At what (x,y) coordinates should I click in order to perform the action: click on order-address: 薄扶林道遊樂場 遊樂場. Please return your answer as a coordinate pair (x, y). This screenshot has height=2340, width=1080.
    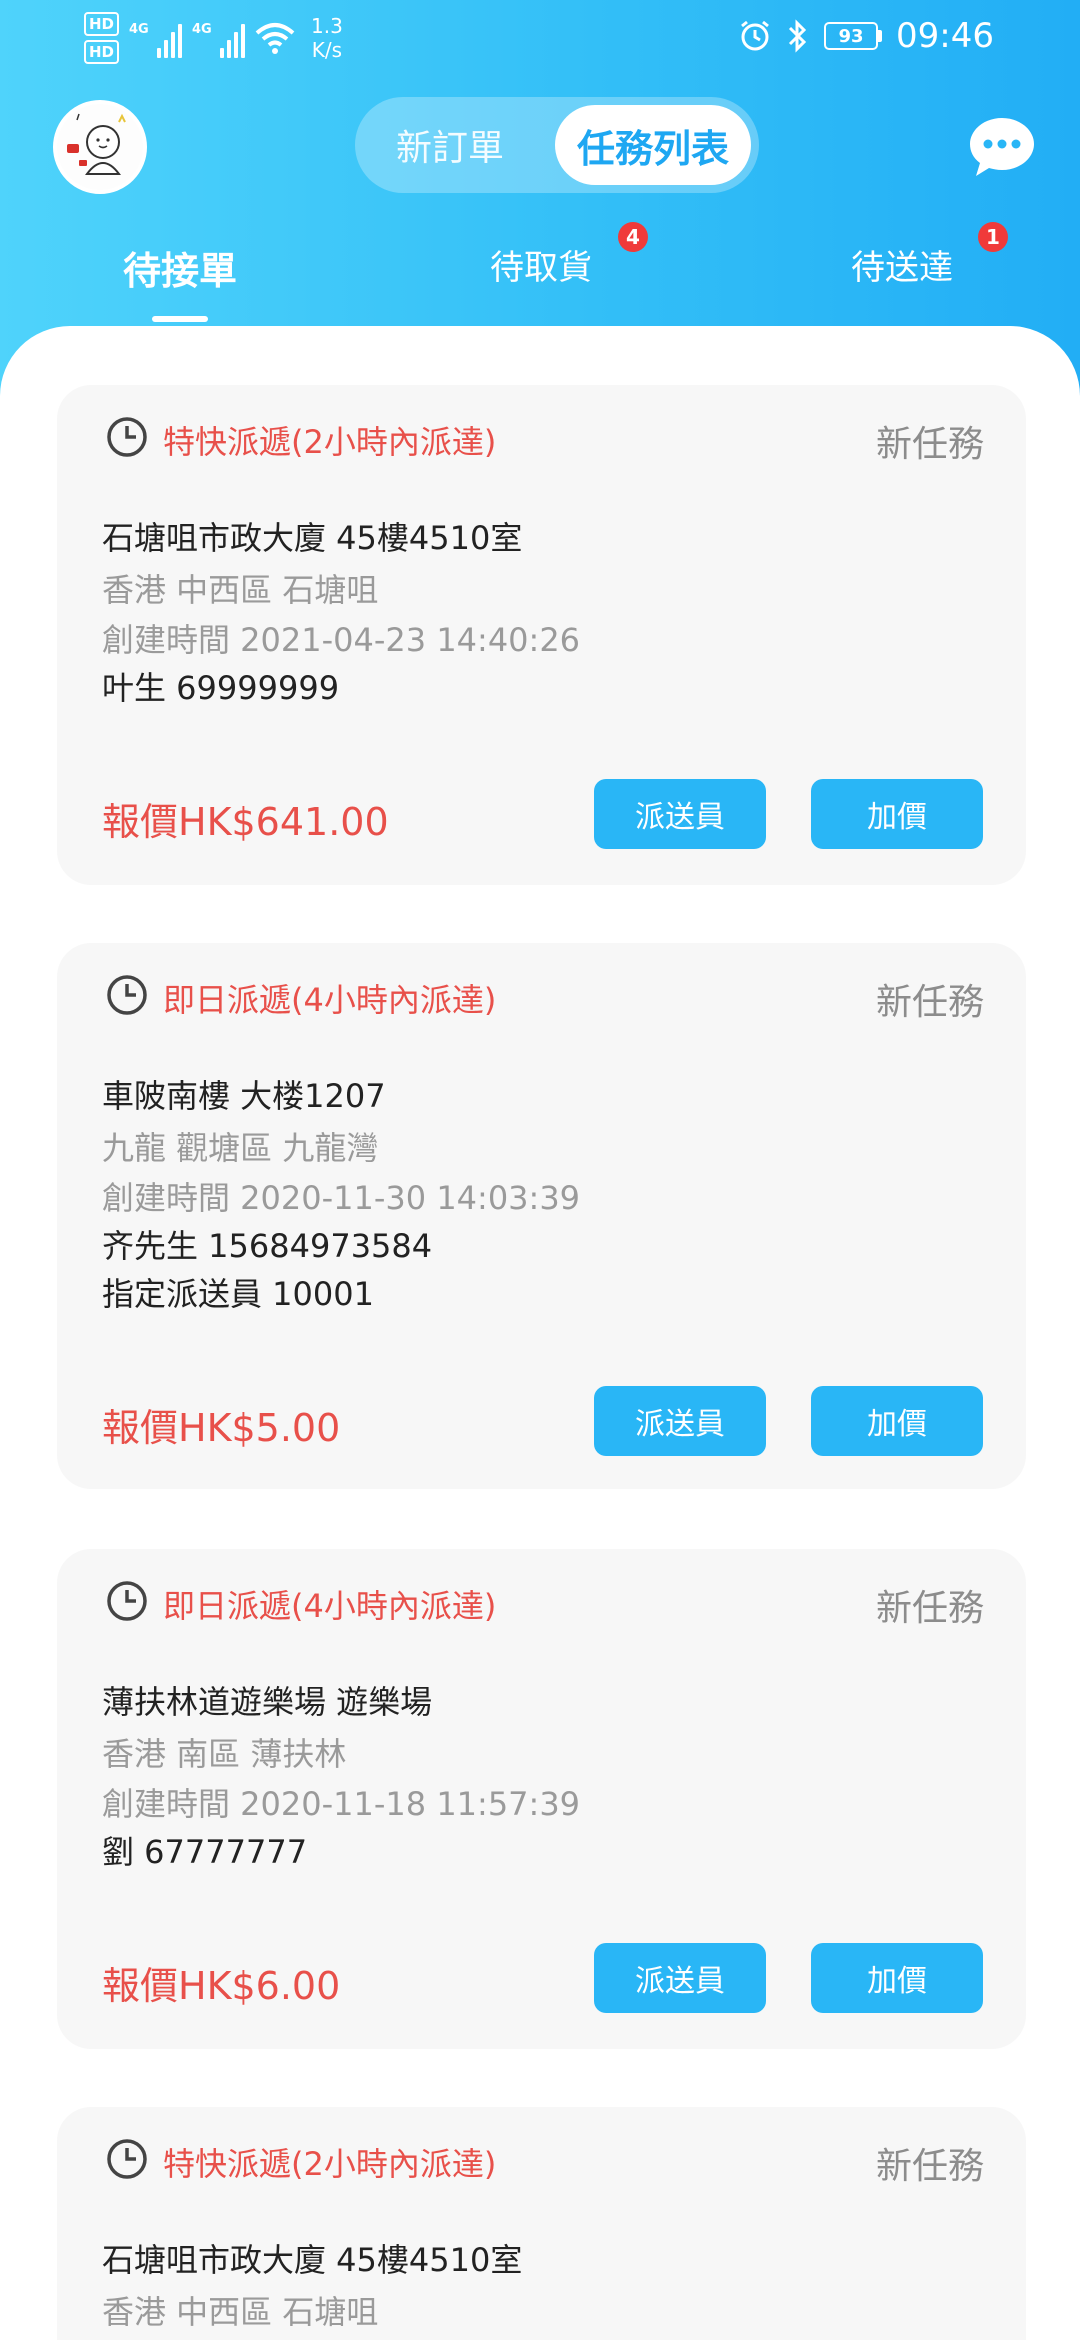
    Looking at the image, I should click on (267, 1702).